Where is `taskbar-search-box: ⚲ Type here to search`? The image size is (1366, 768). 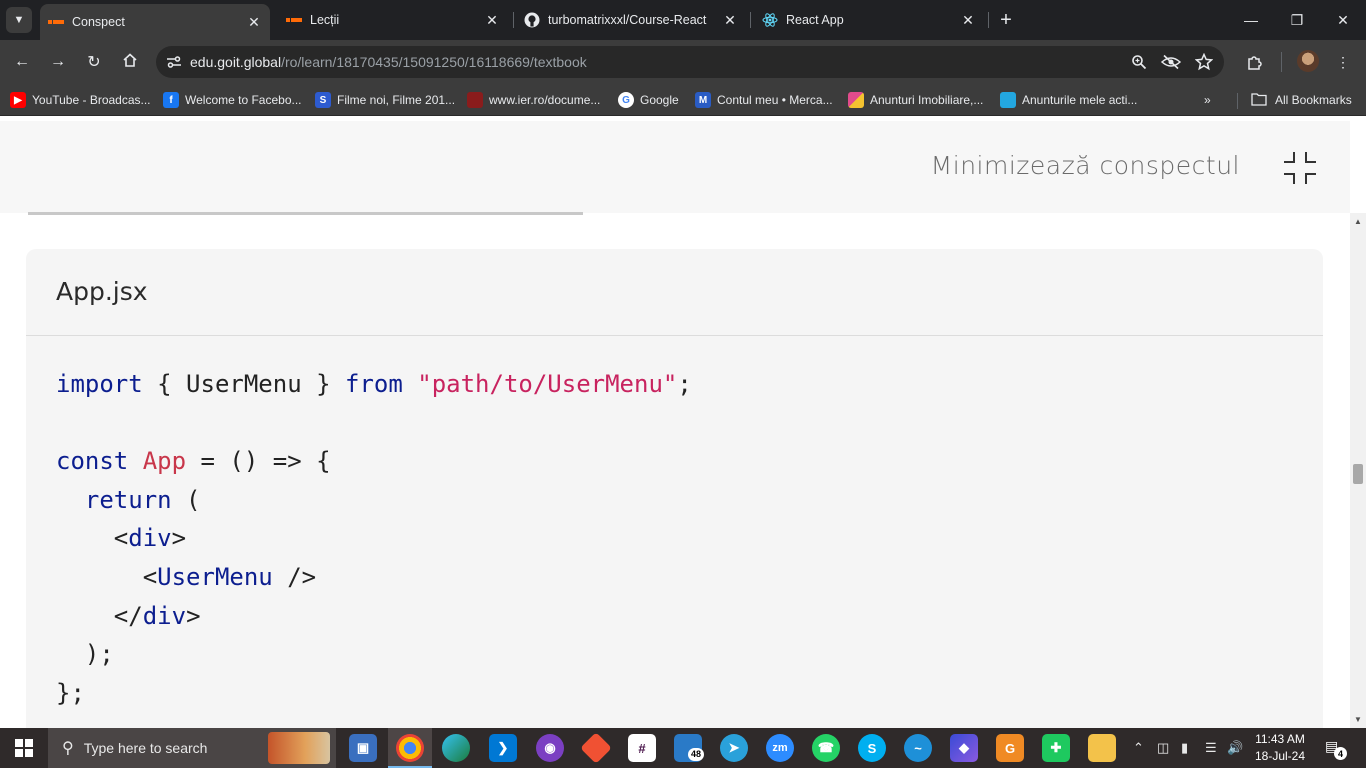
taskbar-search-box: ⚲ Type here to search is located at coordinates (192, 748).